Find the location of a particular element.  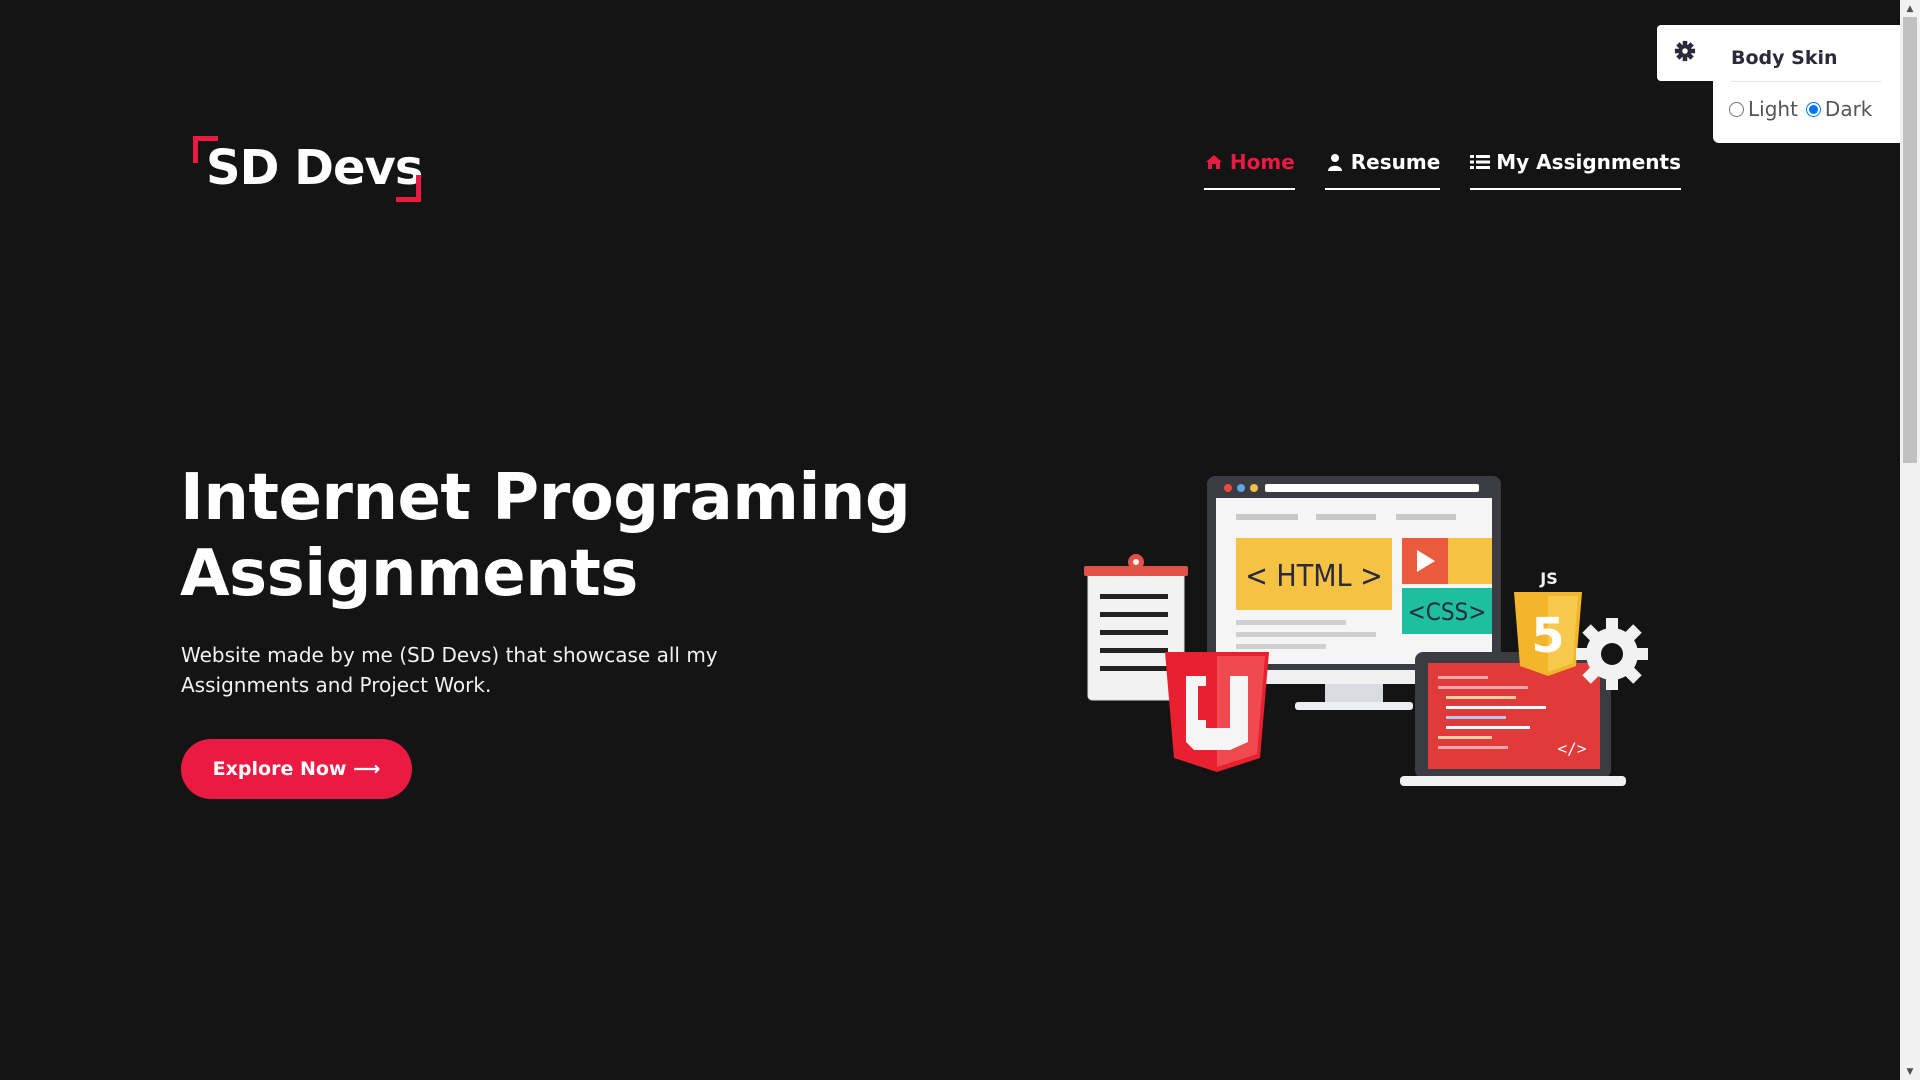

hero-description-line-2: Assignments and Project Work. is located at coordinates (336, 685).